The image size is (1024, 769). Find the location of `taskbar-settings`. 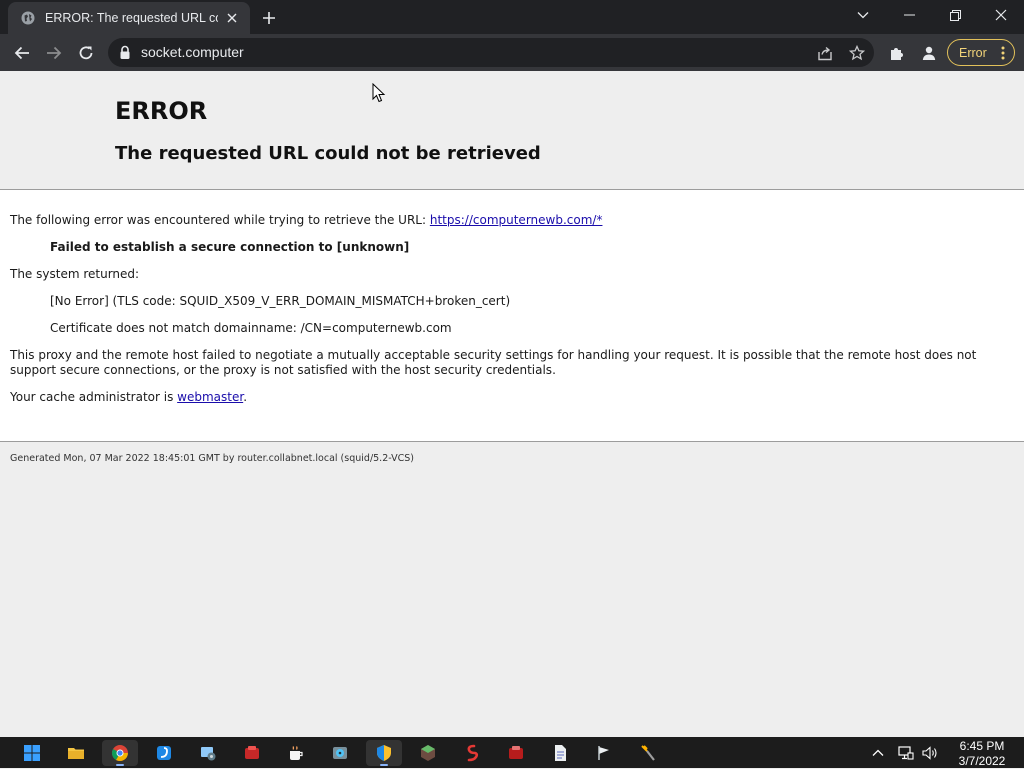

taskbar-settings is located at coordinates (208, 753).